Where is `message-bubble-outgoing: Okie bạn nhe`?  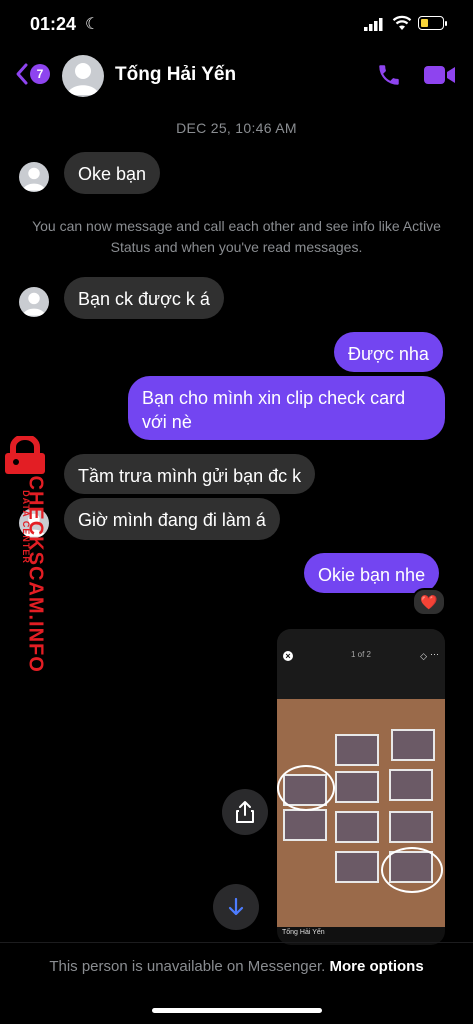 message-bubble-outgoing: Okie bạn nhe is located at coordinates (372, 573).